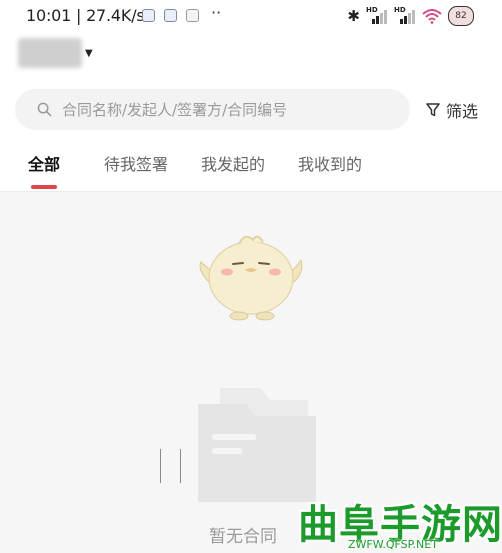 The height and width of the screenshot is (553, 502). What do you see at coordinates (85, 15) in the screenshot?
I see `status-time: 10:01 | 27.4K/s` at bounding box center [85, 15].